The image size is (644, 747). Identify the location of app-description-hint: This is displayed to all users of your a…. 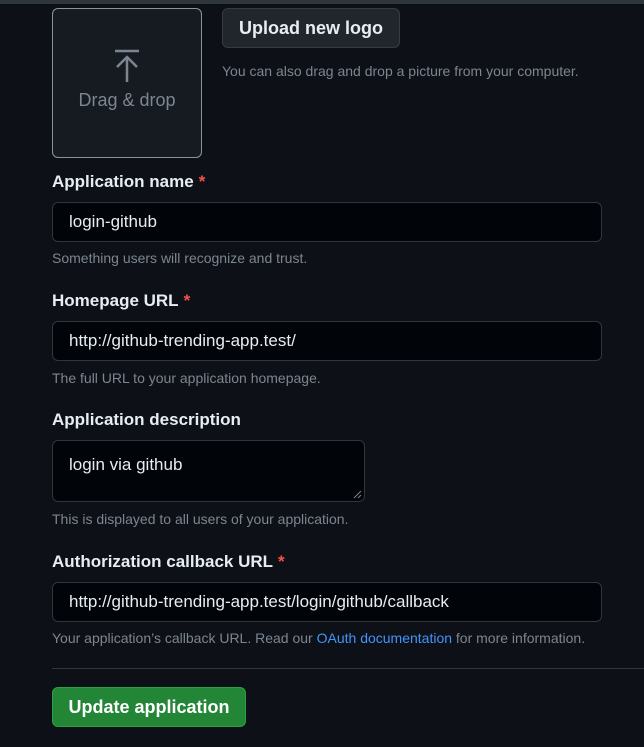
(200, 519).